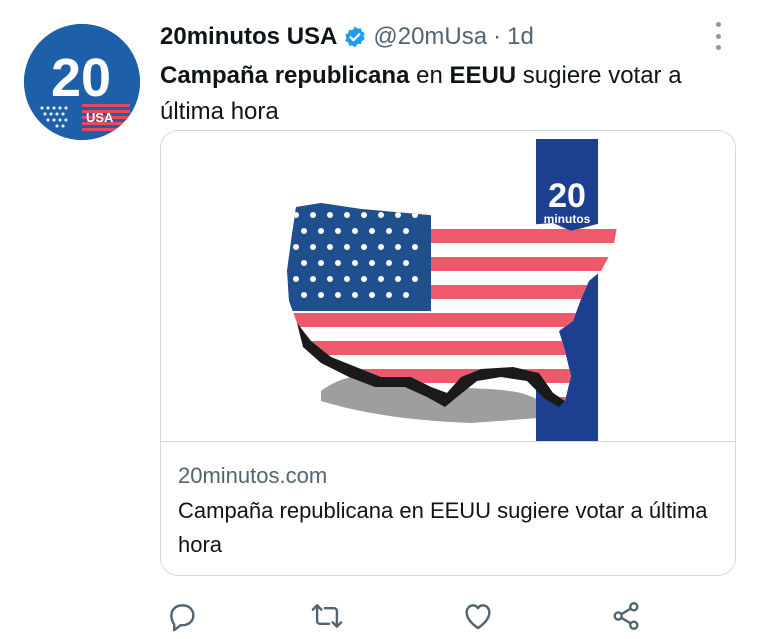  Describe the element at coordinates (253, 475) in the screenshot. I see `card-domain: 20minutos.com` at that location.